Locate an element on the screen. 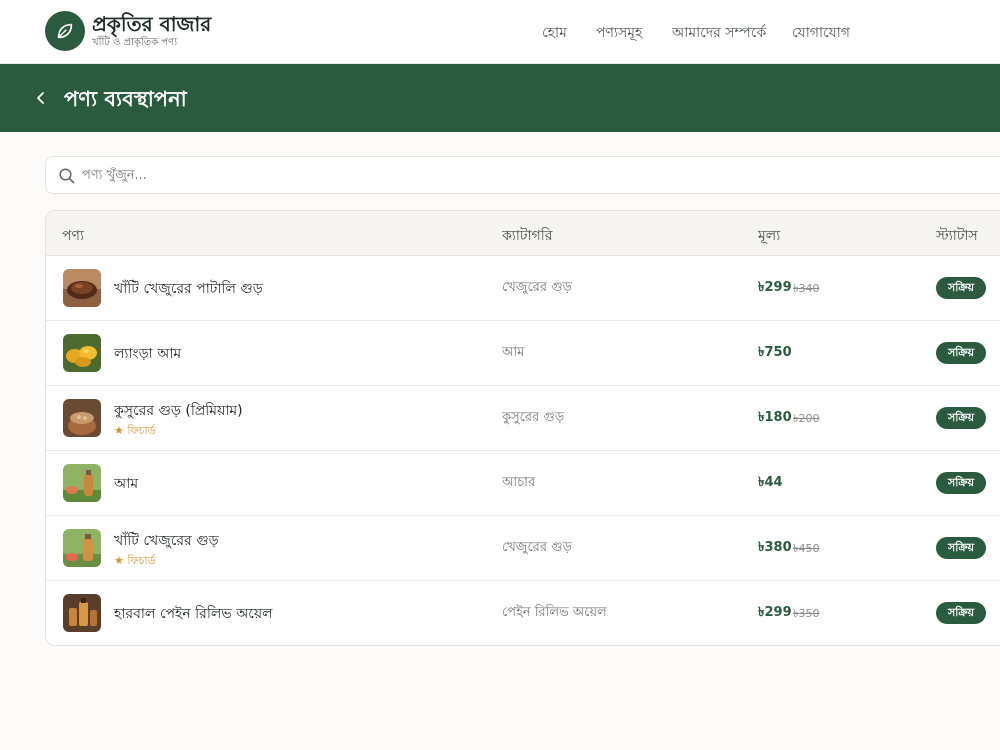  column-header-price: মূল্য is located at coordinates (769, 236).